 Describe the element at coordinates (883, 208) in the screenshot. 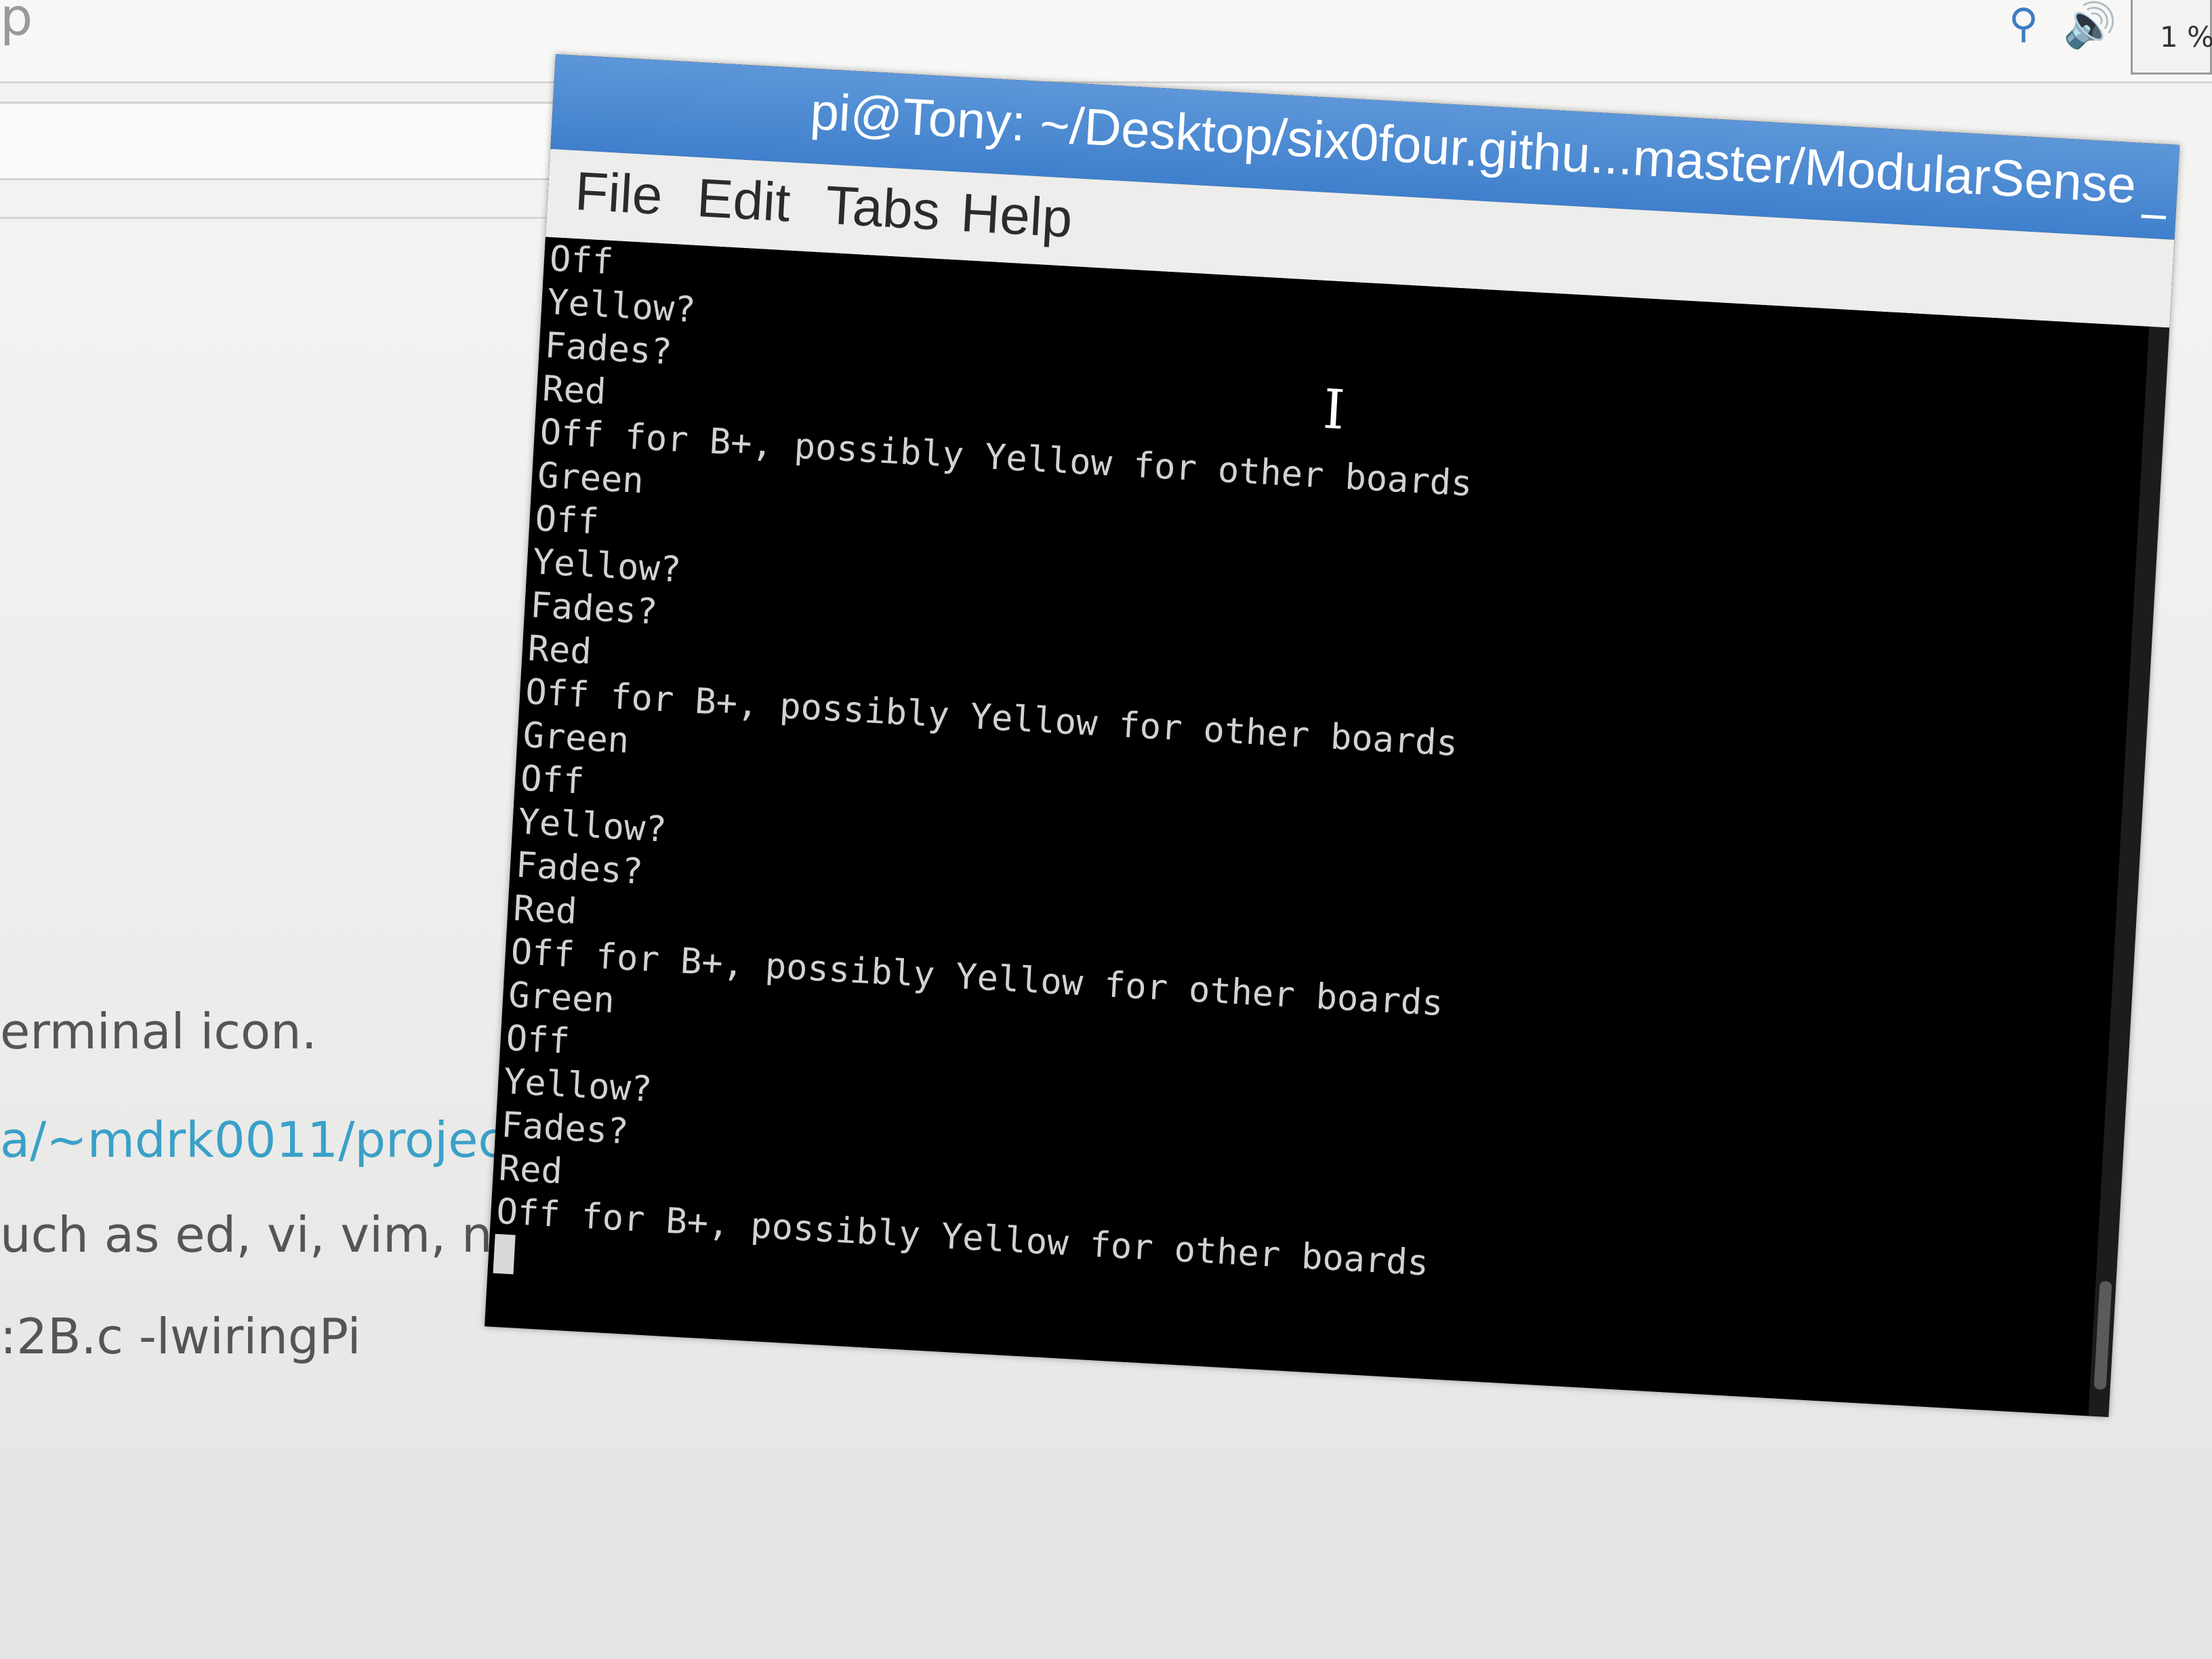

I see `menu-tabs: Tabs` at that location.